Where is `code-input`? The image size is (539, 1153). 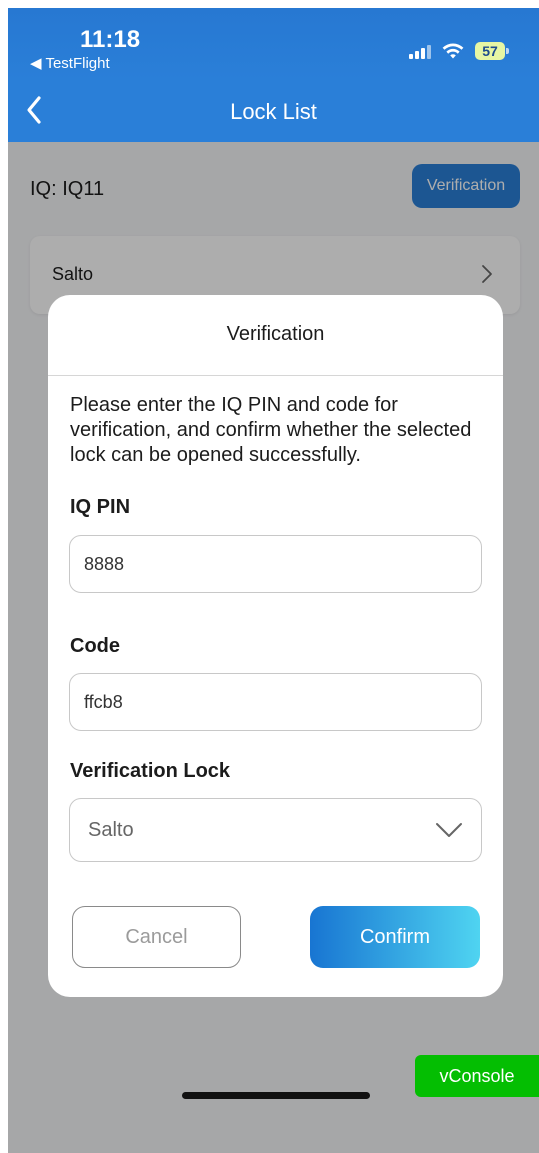
code-input is located at coordinates (275, 702).